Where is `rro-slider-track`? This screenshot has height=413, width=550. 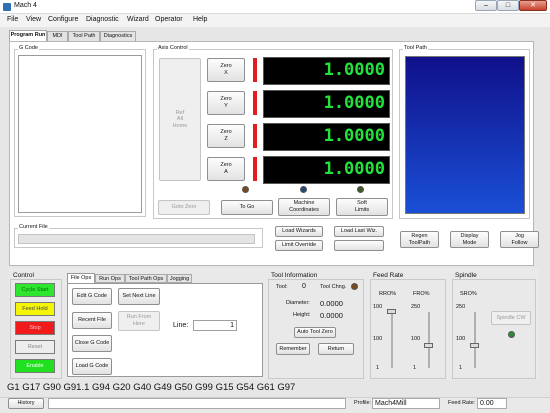 rro-slider-track is located at coordinates (392, 340).